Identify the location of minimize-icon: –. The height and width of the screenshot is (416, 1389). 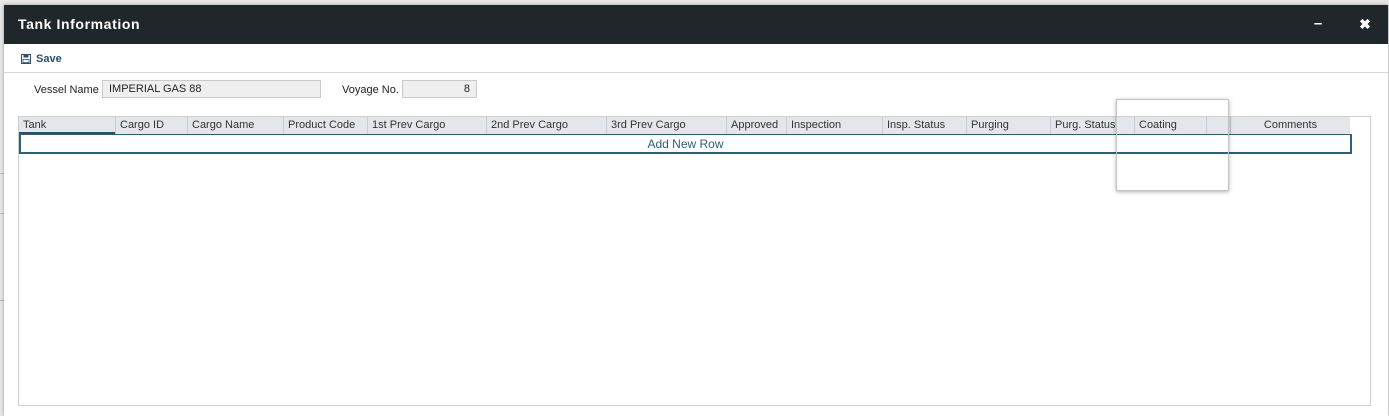
(1318, 24).